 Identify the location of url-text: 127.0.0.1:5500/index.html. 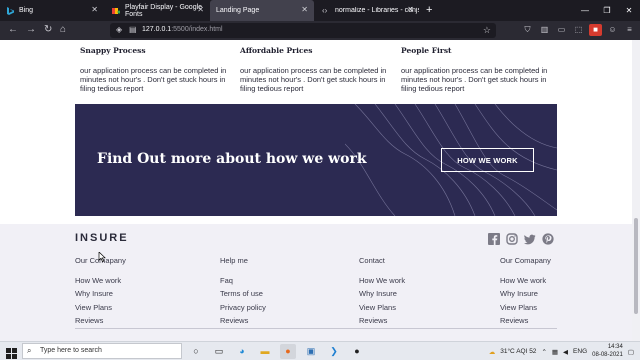
(182, 29).